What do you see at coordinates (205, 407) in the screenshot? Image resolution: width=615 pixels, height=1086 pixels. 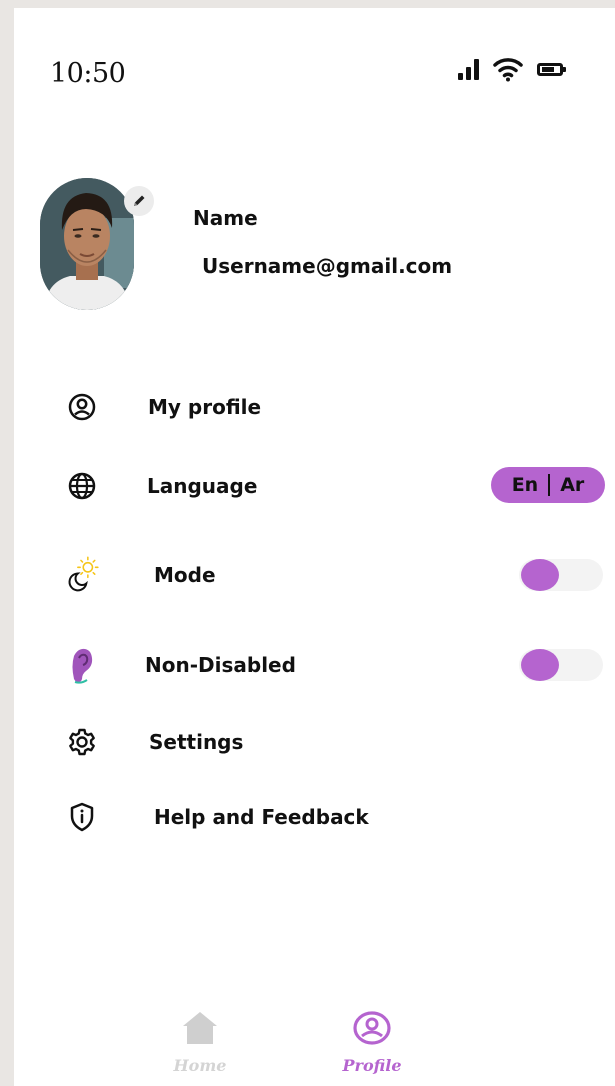 I see `menu-label-my-profile: My profile` at bounding box center [205, 407].